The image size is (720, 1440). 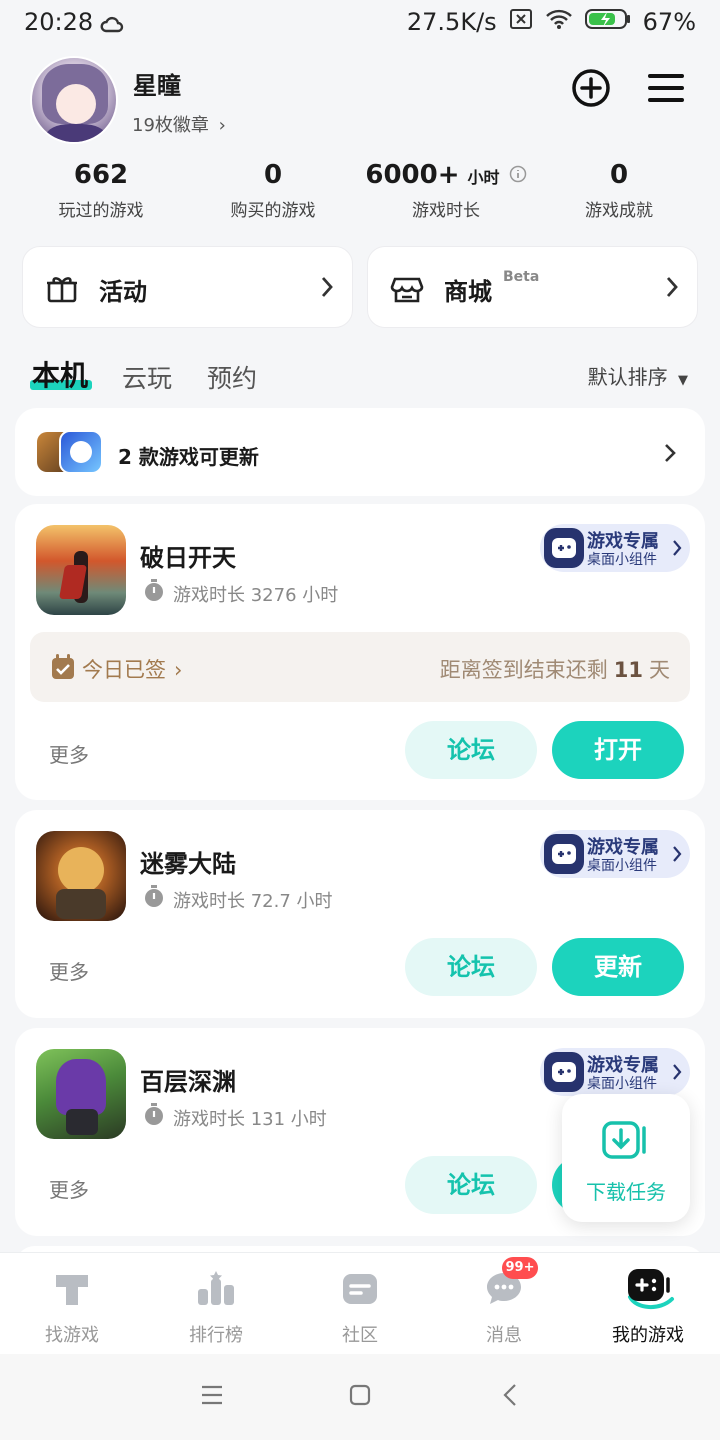 What do you see at coordinates (360, 452) in the screenshot?
I see `update-banner: 2 款游戏可更新` at bounding box center [360, 452].